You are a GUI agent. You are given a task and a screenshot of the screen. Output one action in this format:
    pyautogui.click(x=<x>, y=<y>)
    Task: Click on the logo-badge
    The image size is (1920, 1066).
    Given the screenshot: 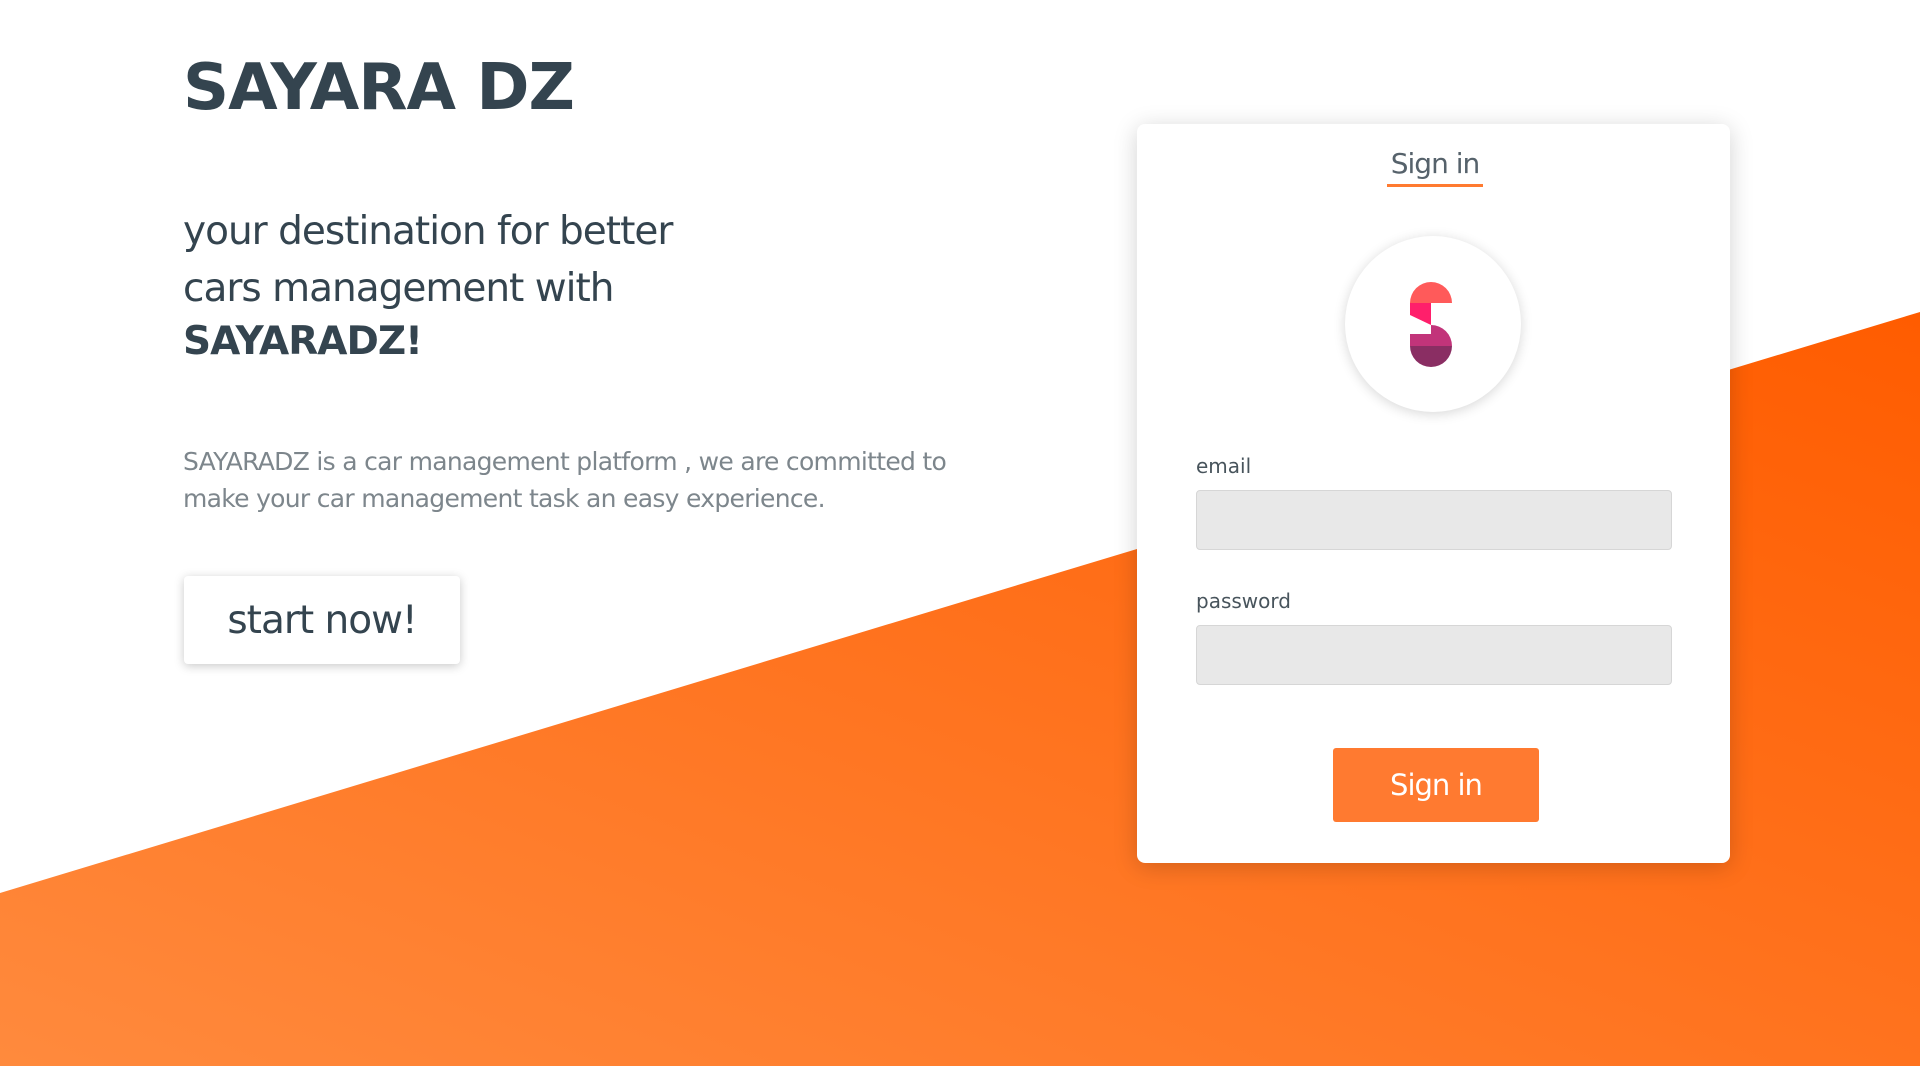 What is the action you would take?
    pyautogui.click(x=1433, y=324)
    